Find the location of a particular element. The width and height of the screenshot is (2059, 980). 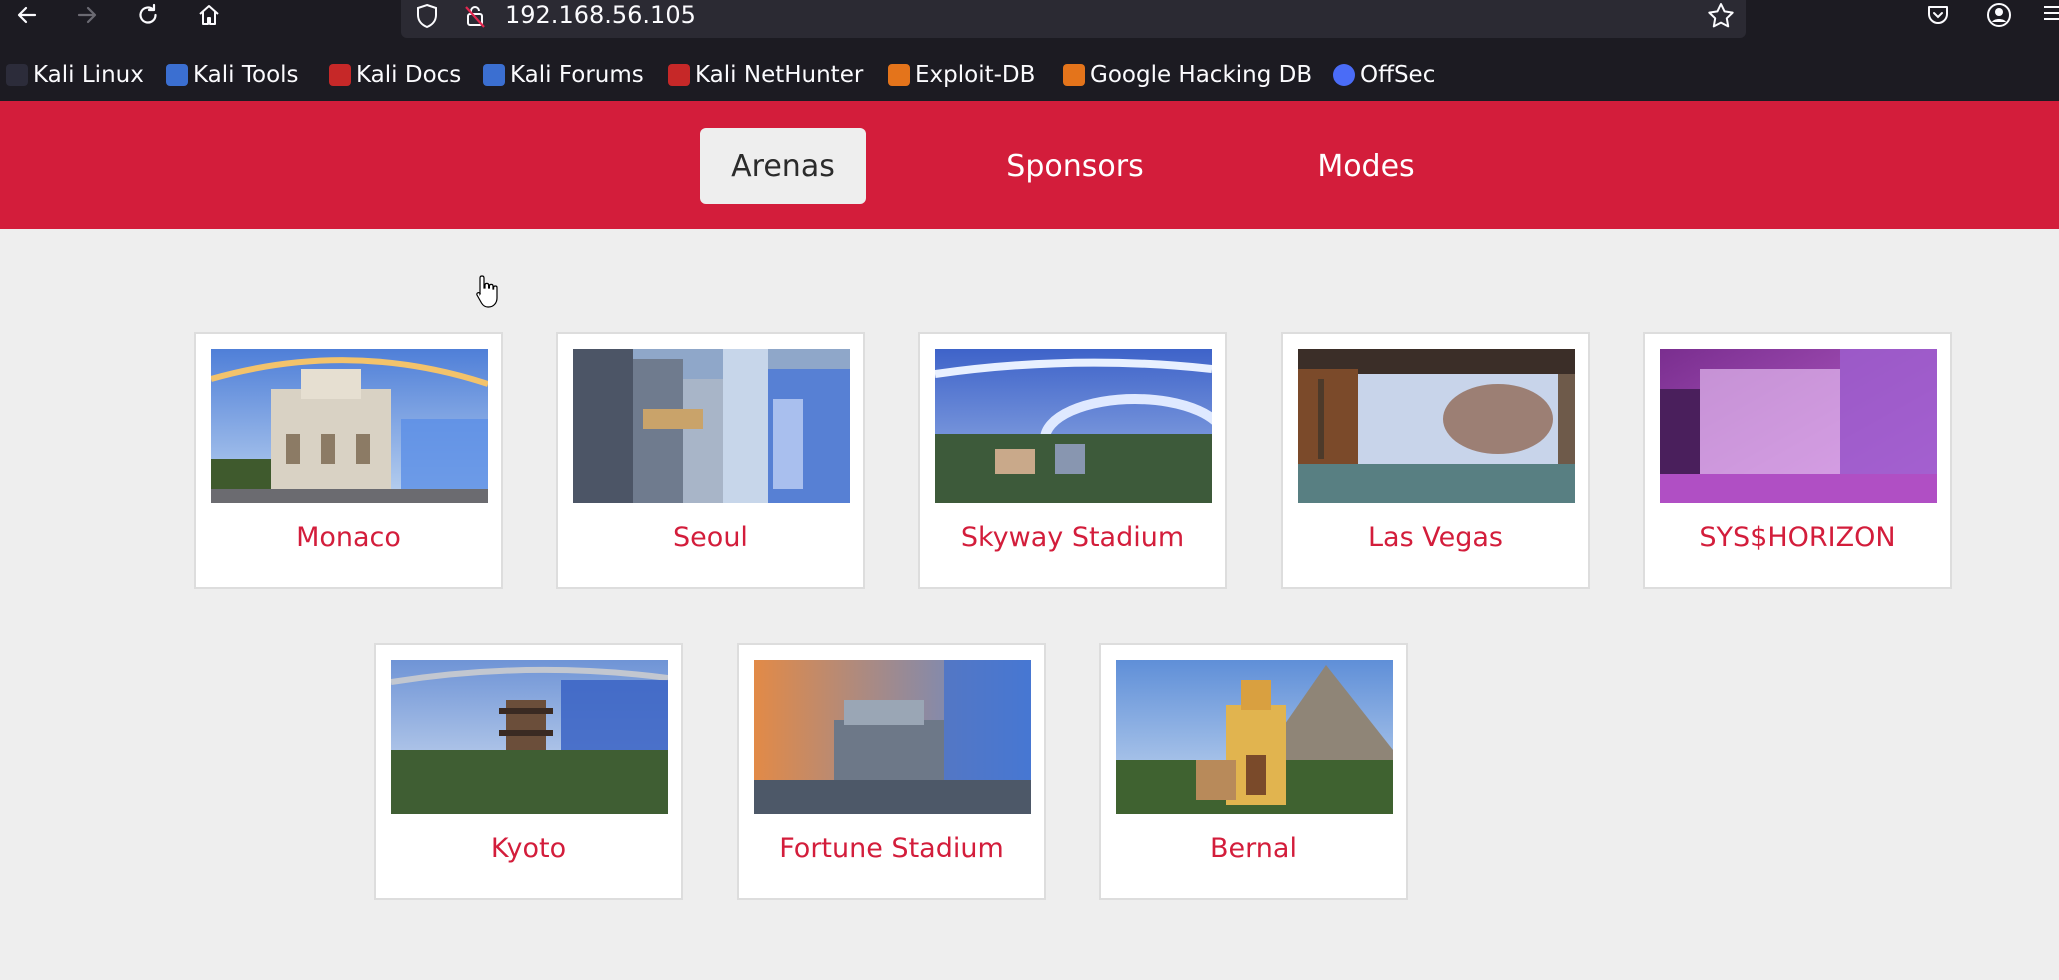

arena-name: SYS$HORIZON is located at coordinates (1797, 537).